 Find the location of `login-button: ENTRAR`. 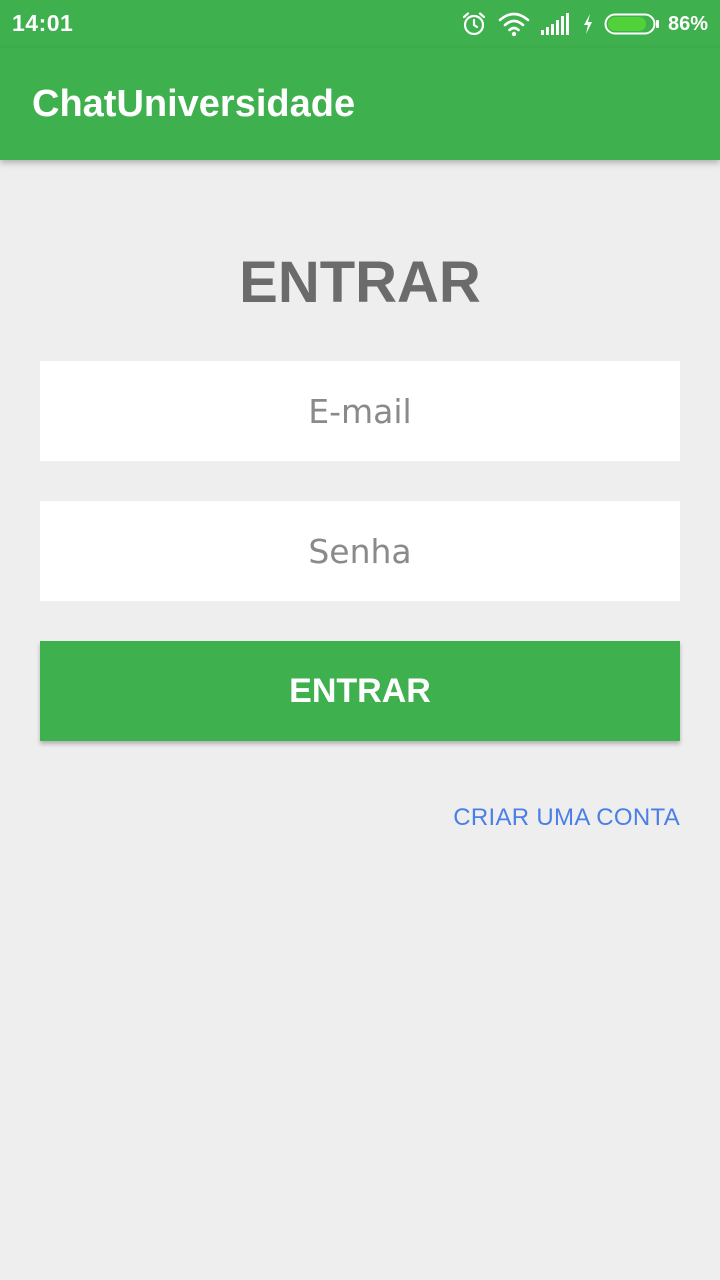

login-button: ENTRAR is located at coordinates (360, 691).